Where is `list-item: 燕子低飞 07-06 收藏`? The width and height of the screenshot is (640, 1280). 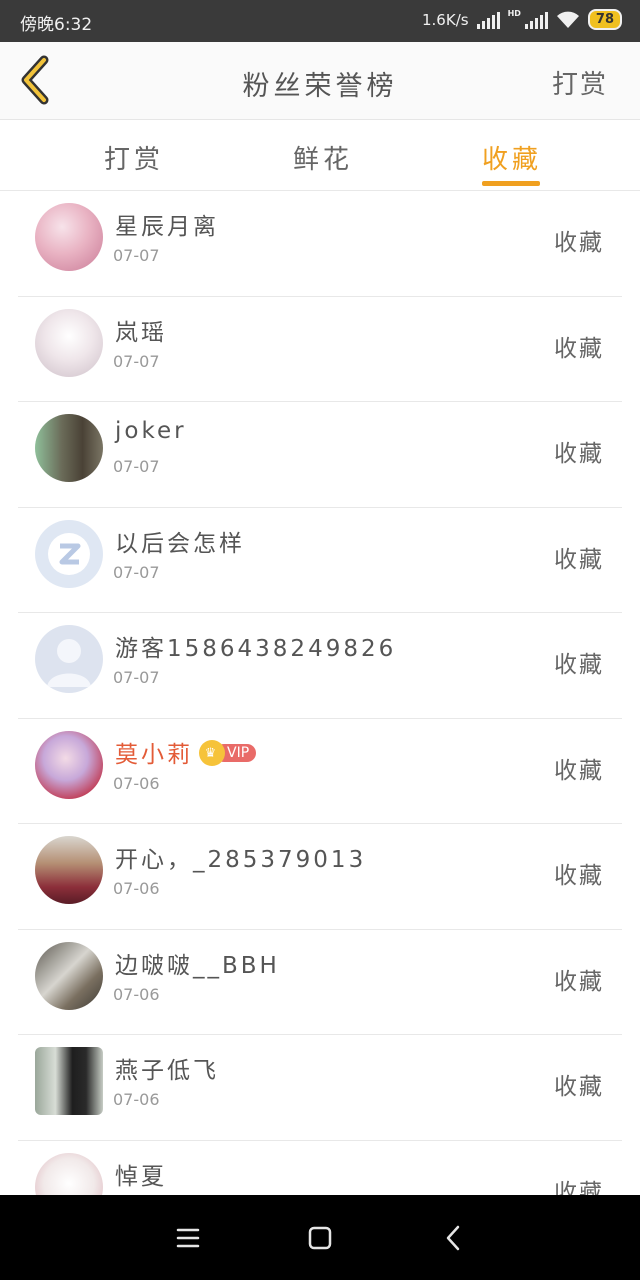
list-item: 燕子低飞 07-06 收藏 is located at coordinates (320, 1088).